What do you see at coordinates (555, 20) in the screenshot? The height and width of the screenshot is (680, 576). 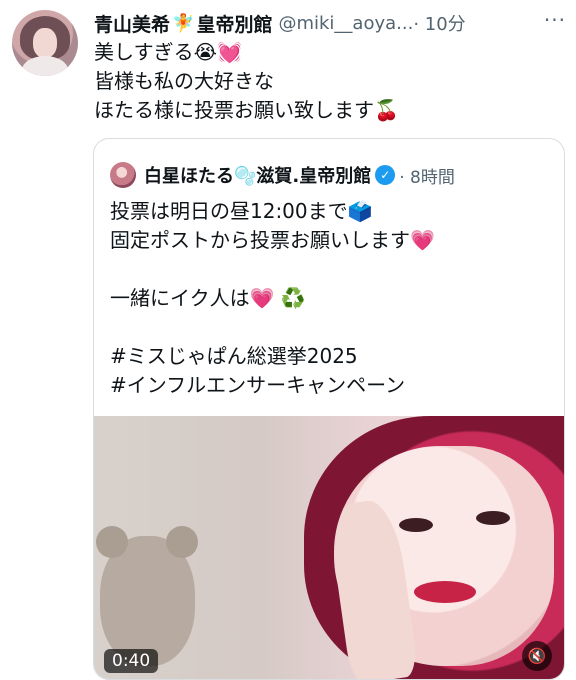 I see `more-options-icon: ···` at bounding box center [555, 20].